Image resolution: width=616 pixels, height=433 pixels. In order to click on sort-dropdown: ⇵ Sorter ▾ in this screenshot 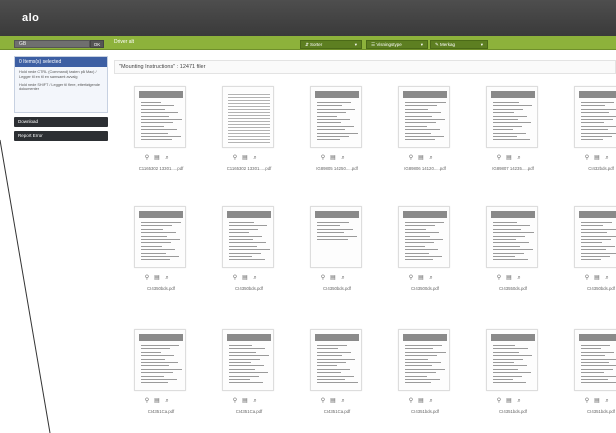, I will do `click(331, 44)`.